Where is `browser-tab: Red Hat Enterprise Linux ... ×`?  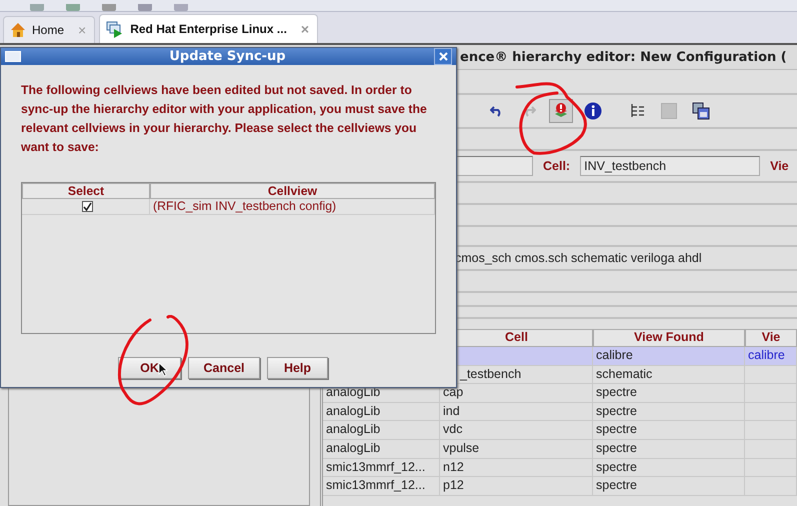 browser-tab: Red Hat Enterprise Linux ... × is located at coordinates (208, 28).